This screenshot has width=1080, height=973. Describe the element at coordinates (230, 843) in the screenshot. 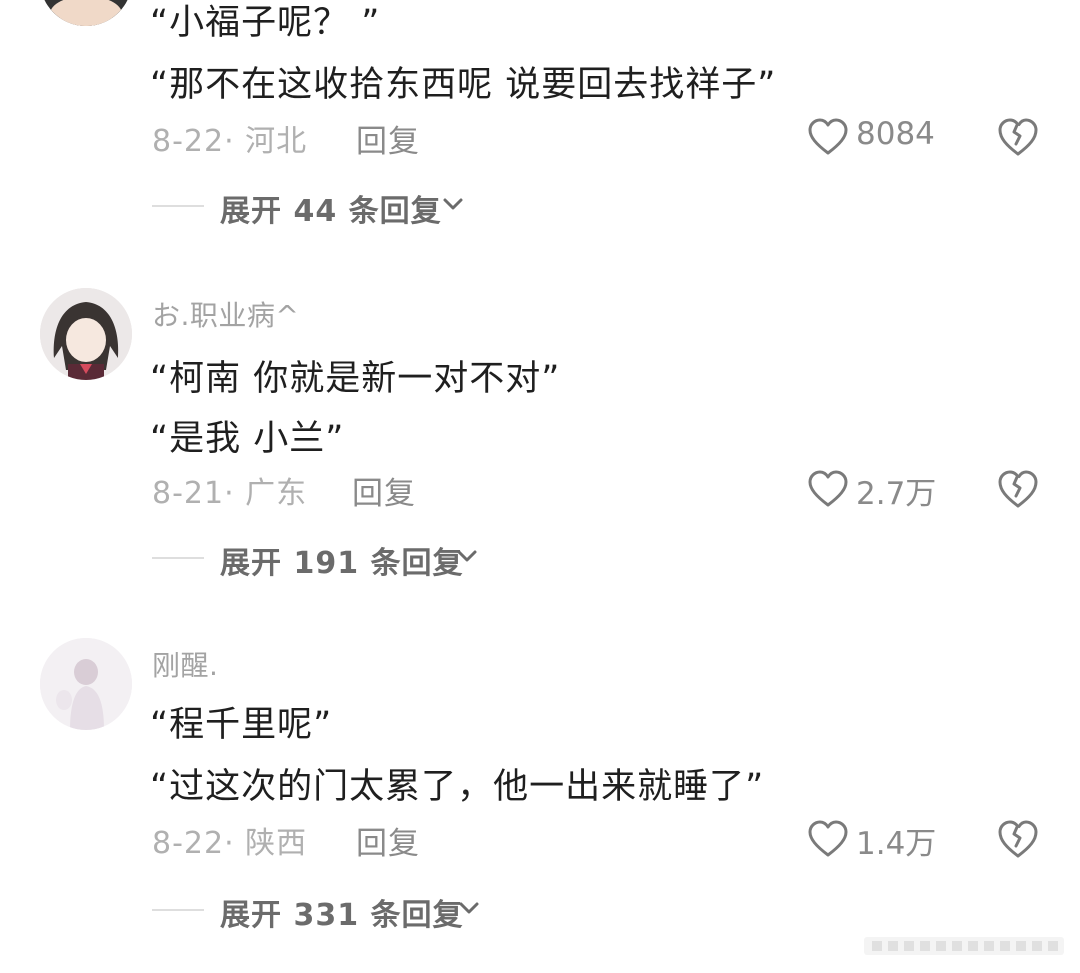

I see `date-location: 8-22· 陕西` at that location.